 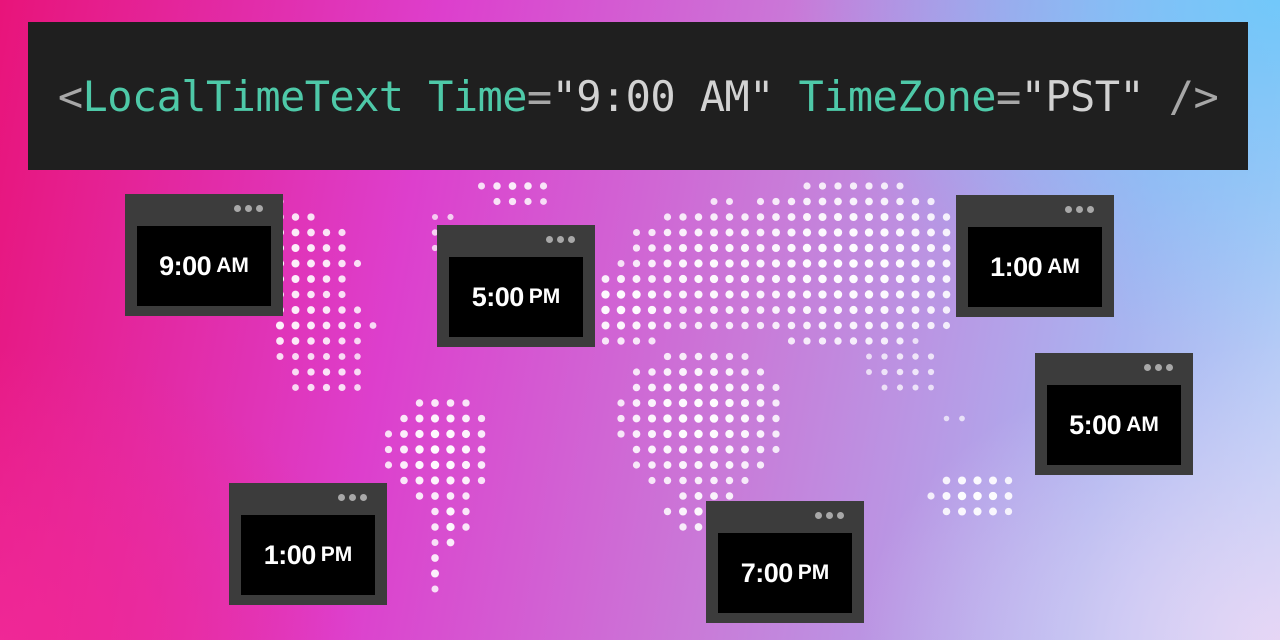 I want to click on clock-window-africa: 7:00 PM, so click(x=785, y=562).